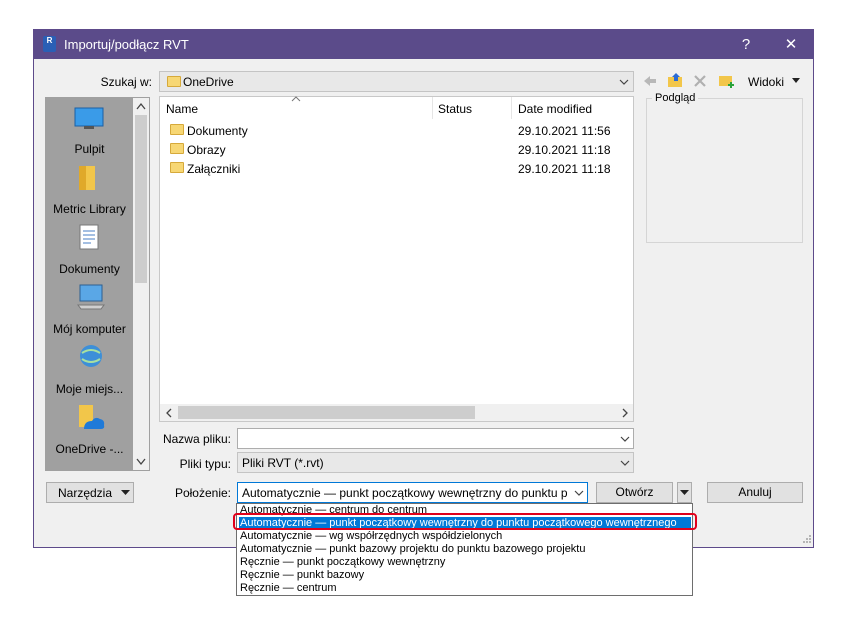  I want to click on sidebar-scrollbar, so click(141, 284).